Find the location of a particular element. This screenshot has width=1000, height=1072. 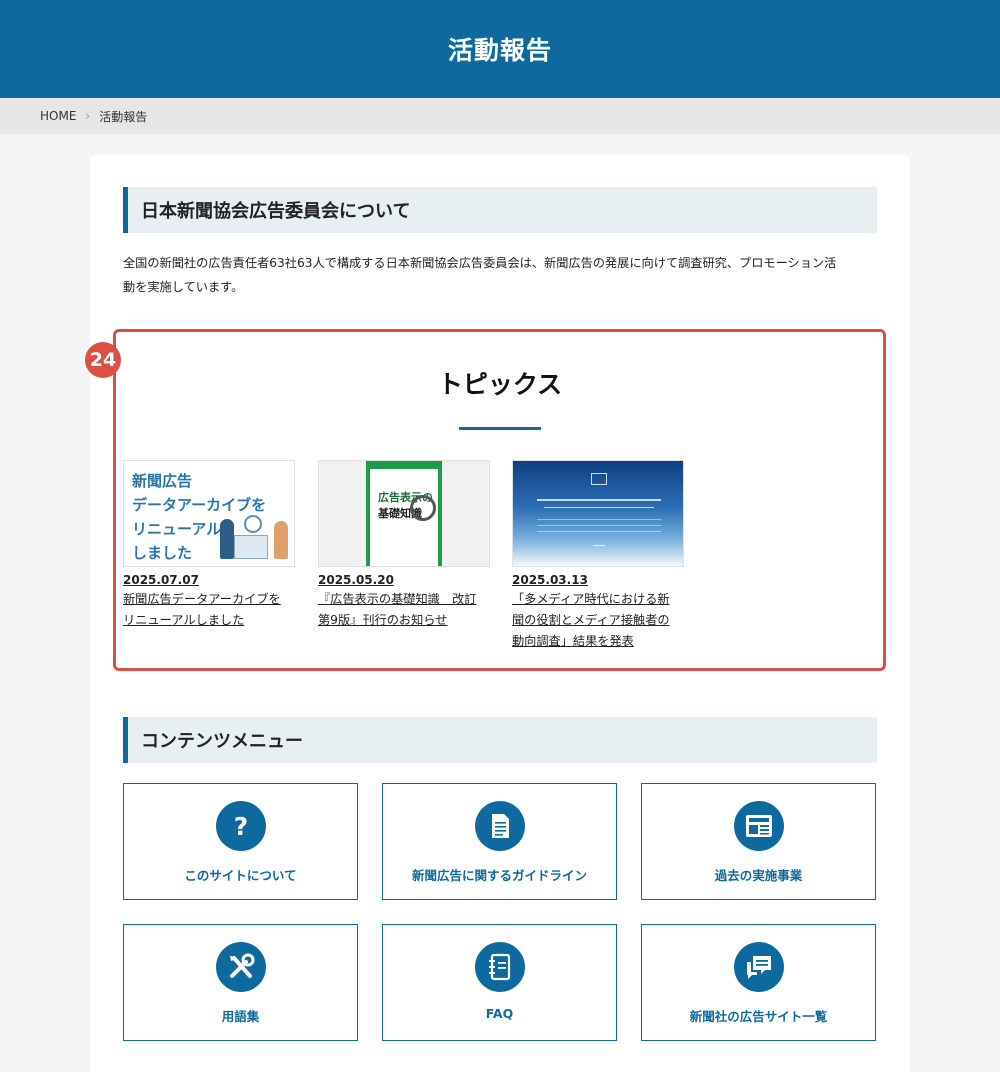

topic-thumbnail: 広告表示の 基礎知識 is located at coordinates (404, 513).